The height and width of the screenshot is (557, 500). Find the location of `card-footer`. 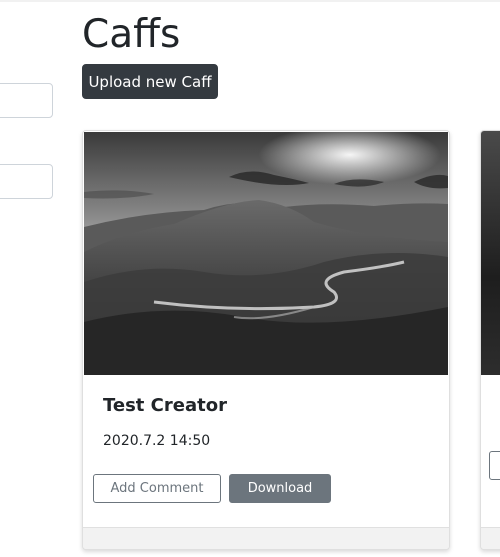

card-footer is located at coordinates (266, 538).